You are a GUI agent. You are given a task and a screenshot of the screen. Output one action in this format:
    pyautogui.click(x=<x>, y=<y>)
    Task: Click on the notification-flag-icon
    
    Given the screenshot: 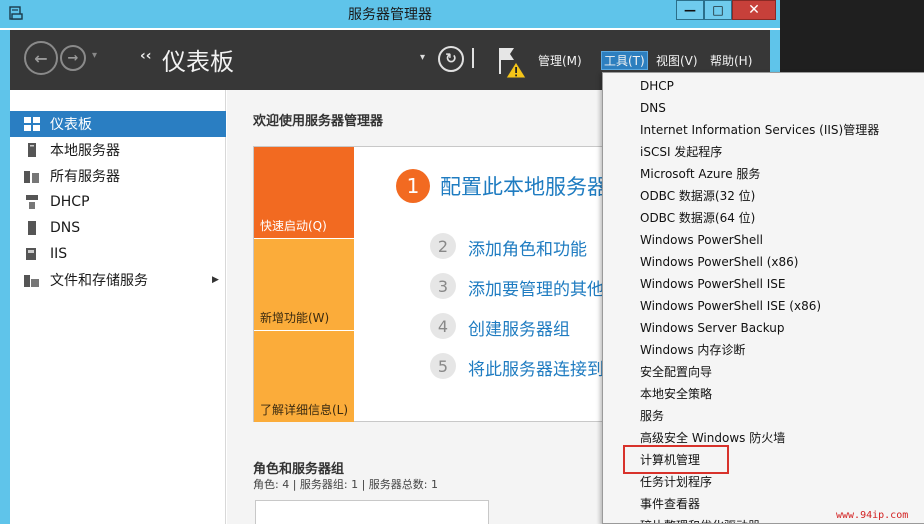 What is the action you would take?
    pyautogui.click(x=511, y=62)
    